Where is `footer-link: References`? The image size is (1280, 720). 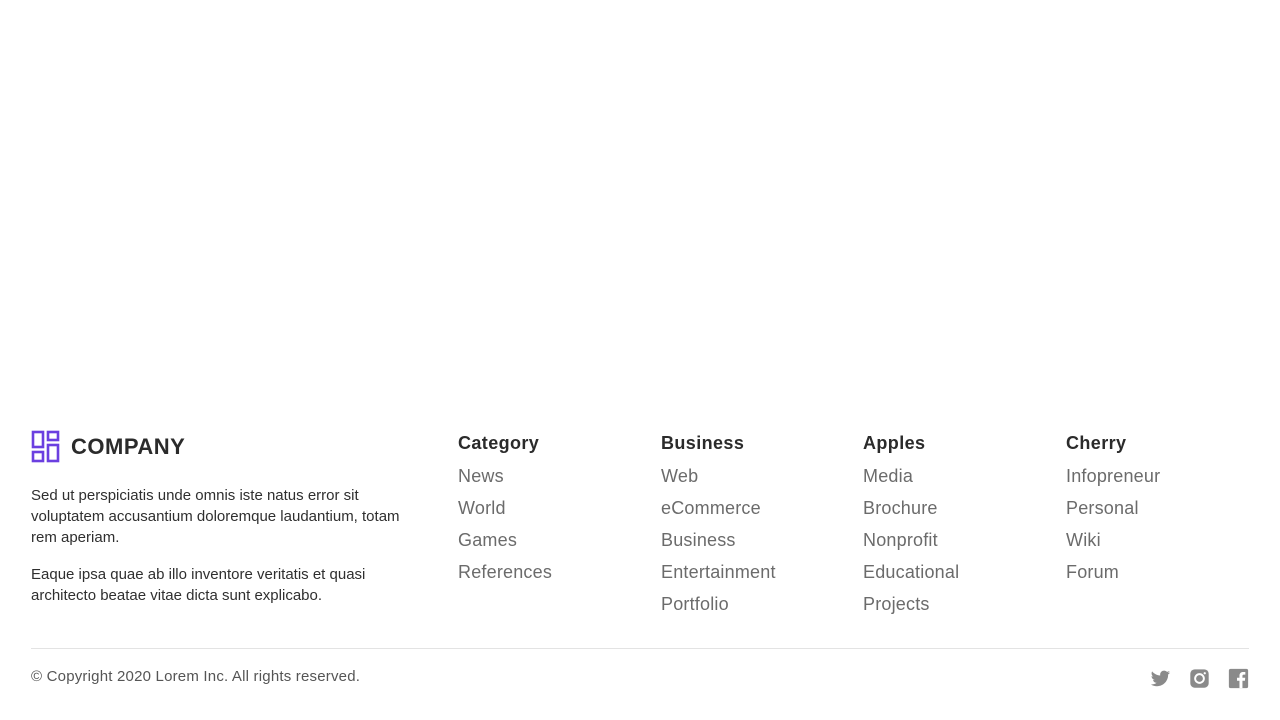 footer-link: References is located at coordinates (553, 572).